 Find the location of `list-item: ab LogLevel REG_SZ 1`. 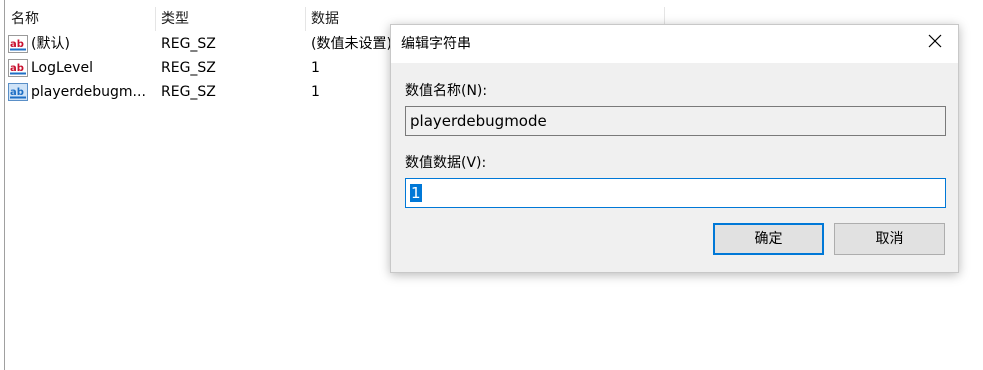

list-item: ab LogLevel REG_SZ 1 is located at coordinates (205, 68).